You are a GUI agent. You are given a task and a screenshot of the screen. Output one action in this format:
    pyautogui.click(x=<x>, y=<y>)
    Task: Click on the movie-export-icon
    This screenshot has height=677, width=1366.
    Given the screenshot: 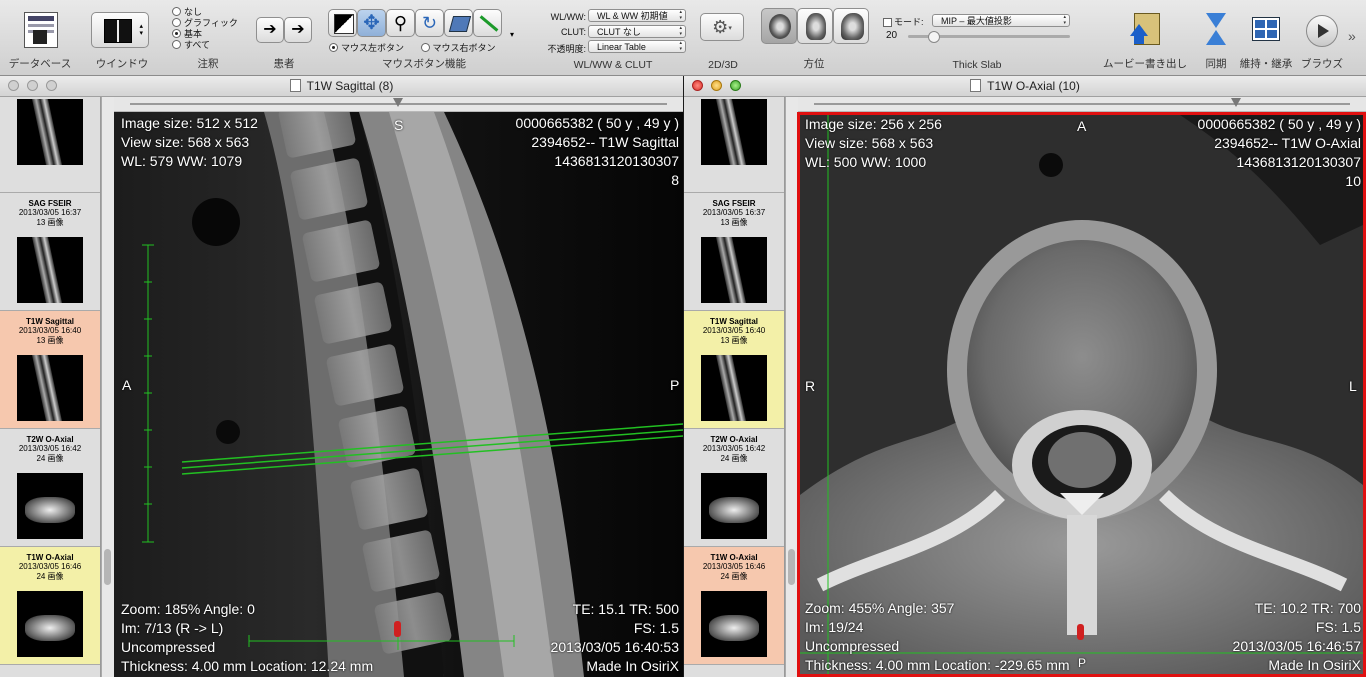 What is the action you would take?
    pyautogui.click(x=1145, y=29)
    